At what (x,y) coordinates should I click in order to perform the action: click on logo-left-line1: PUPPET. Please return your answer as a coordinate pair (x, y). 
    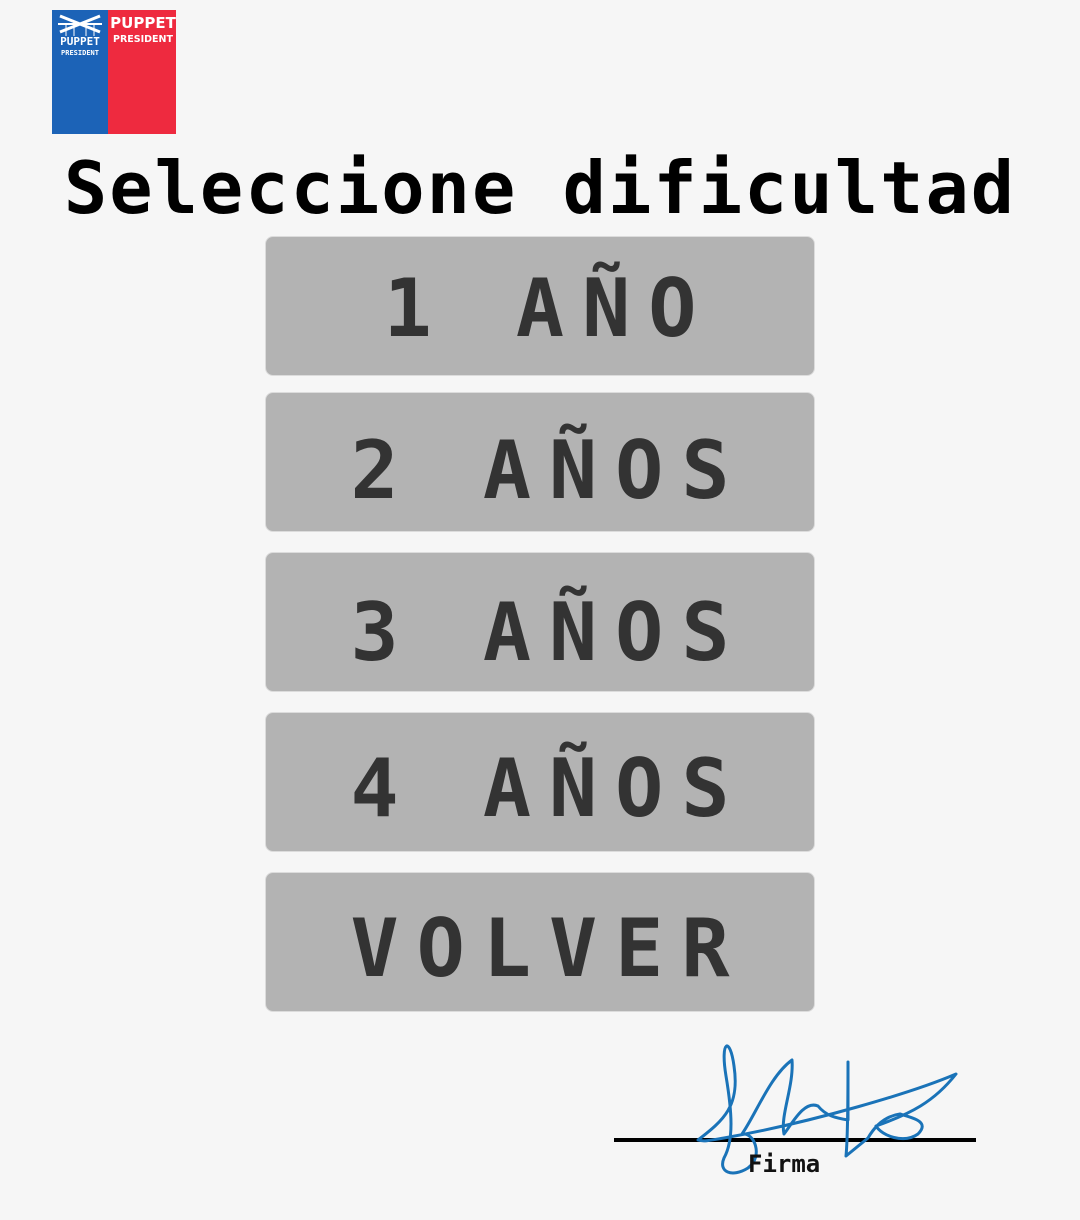
    Looking at the image, I should click on (80, 41).